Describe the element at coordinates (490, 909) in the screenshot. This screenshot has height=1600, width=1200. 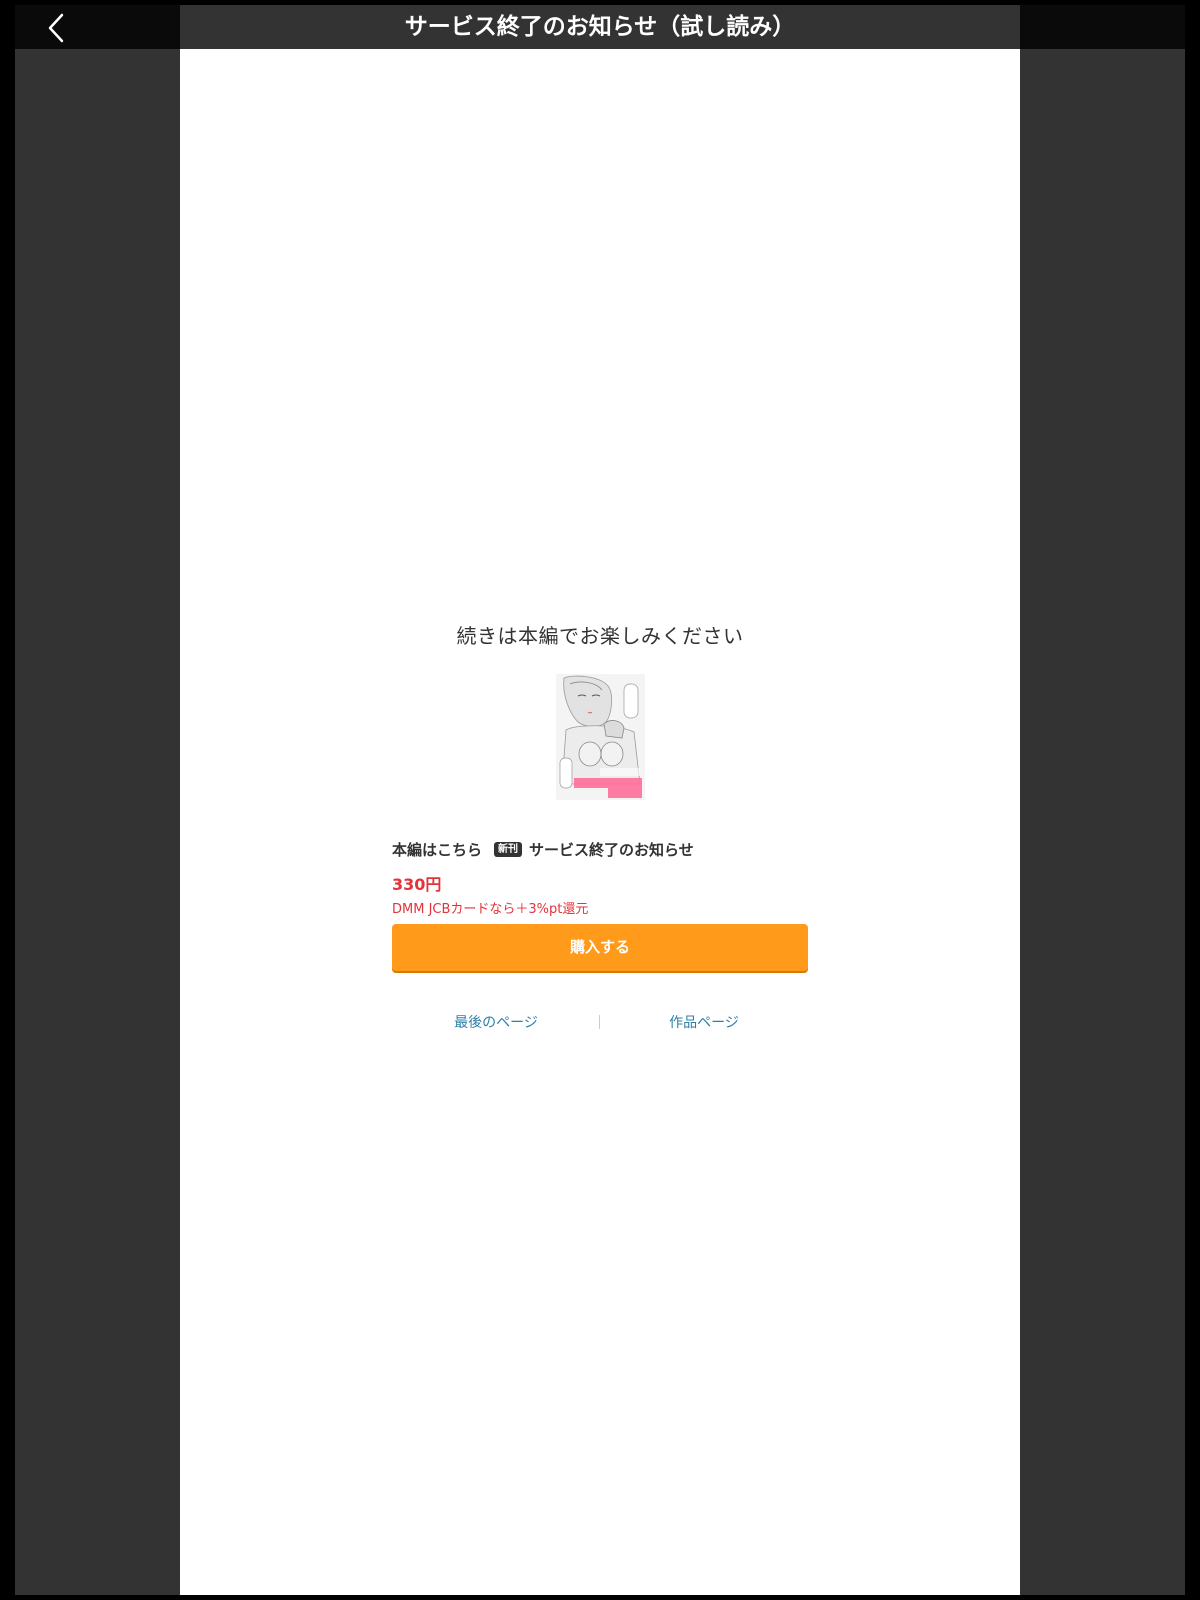
I see `campaign-text: DMM JCBカードなら＋3%pt還元` at that location.